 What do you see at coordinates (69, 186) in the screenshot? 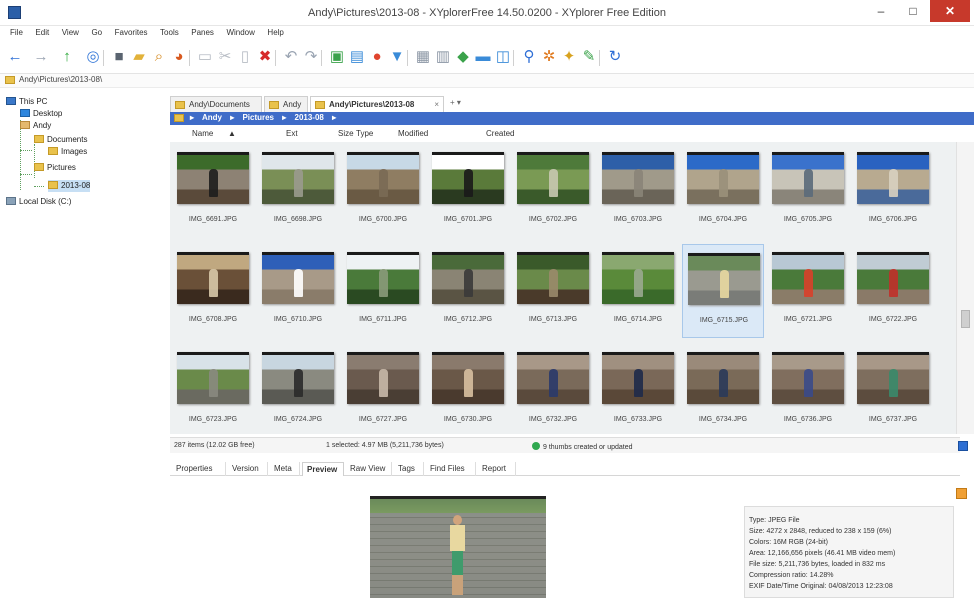
I see `tree-item-2013-08: 2013-08` at bounding box center [69, 186].